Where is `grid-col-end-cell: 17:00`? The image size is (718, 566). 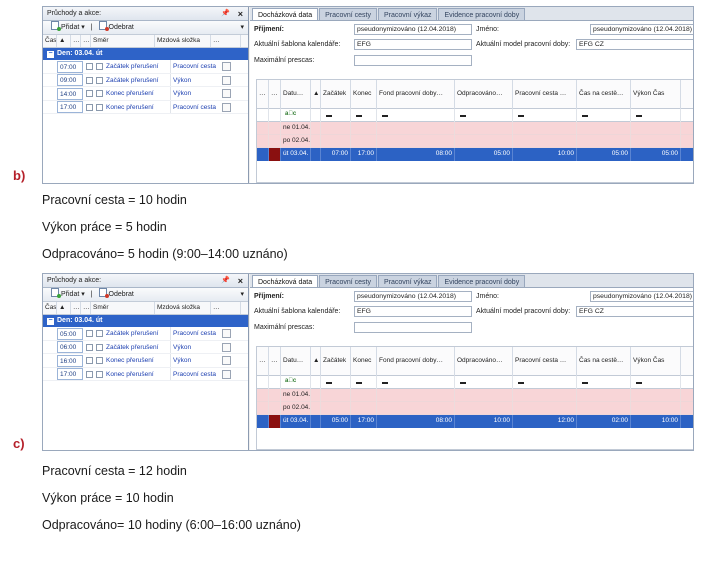 grid-col-end-cell: 17:00 is located at coordinates (364, 154).